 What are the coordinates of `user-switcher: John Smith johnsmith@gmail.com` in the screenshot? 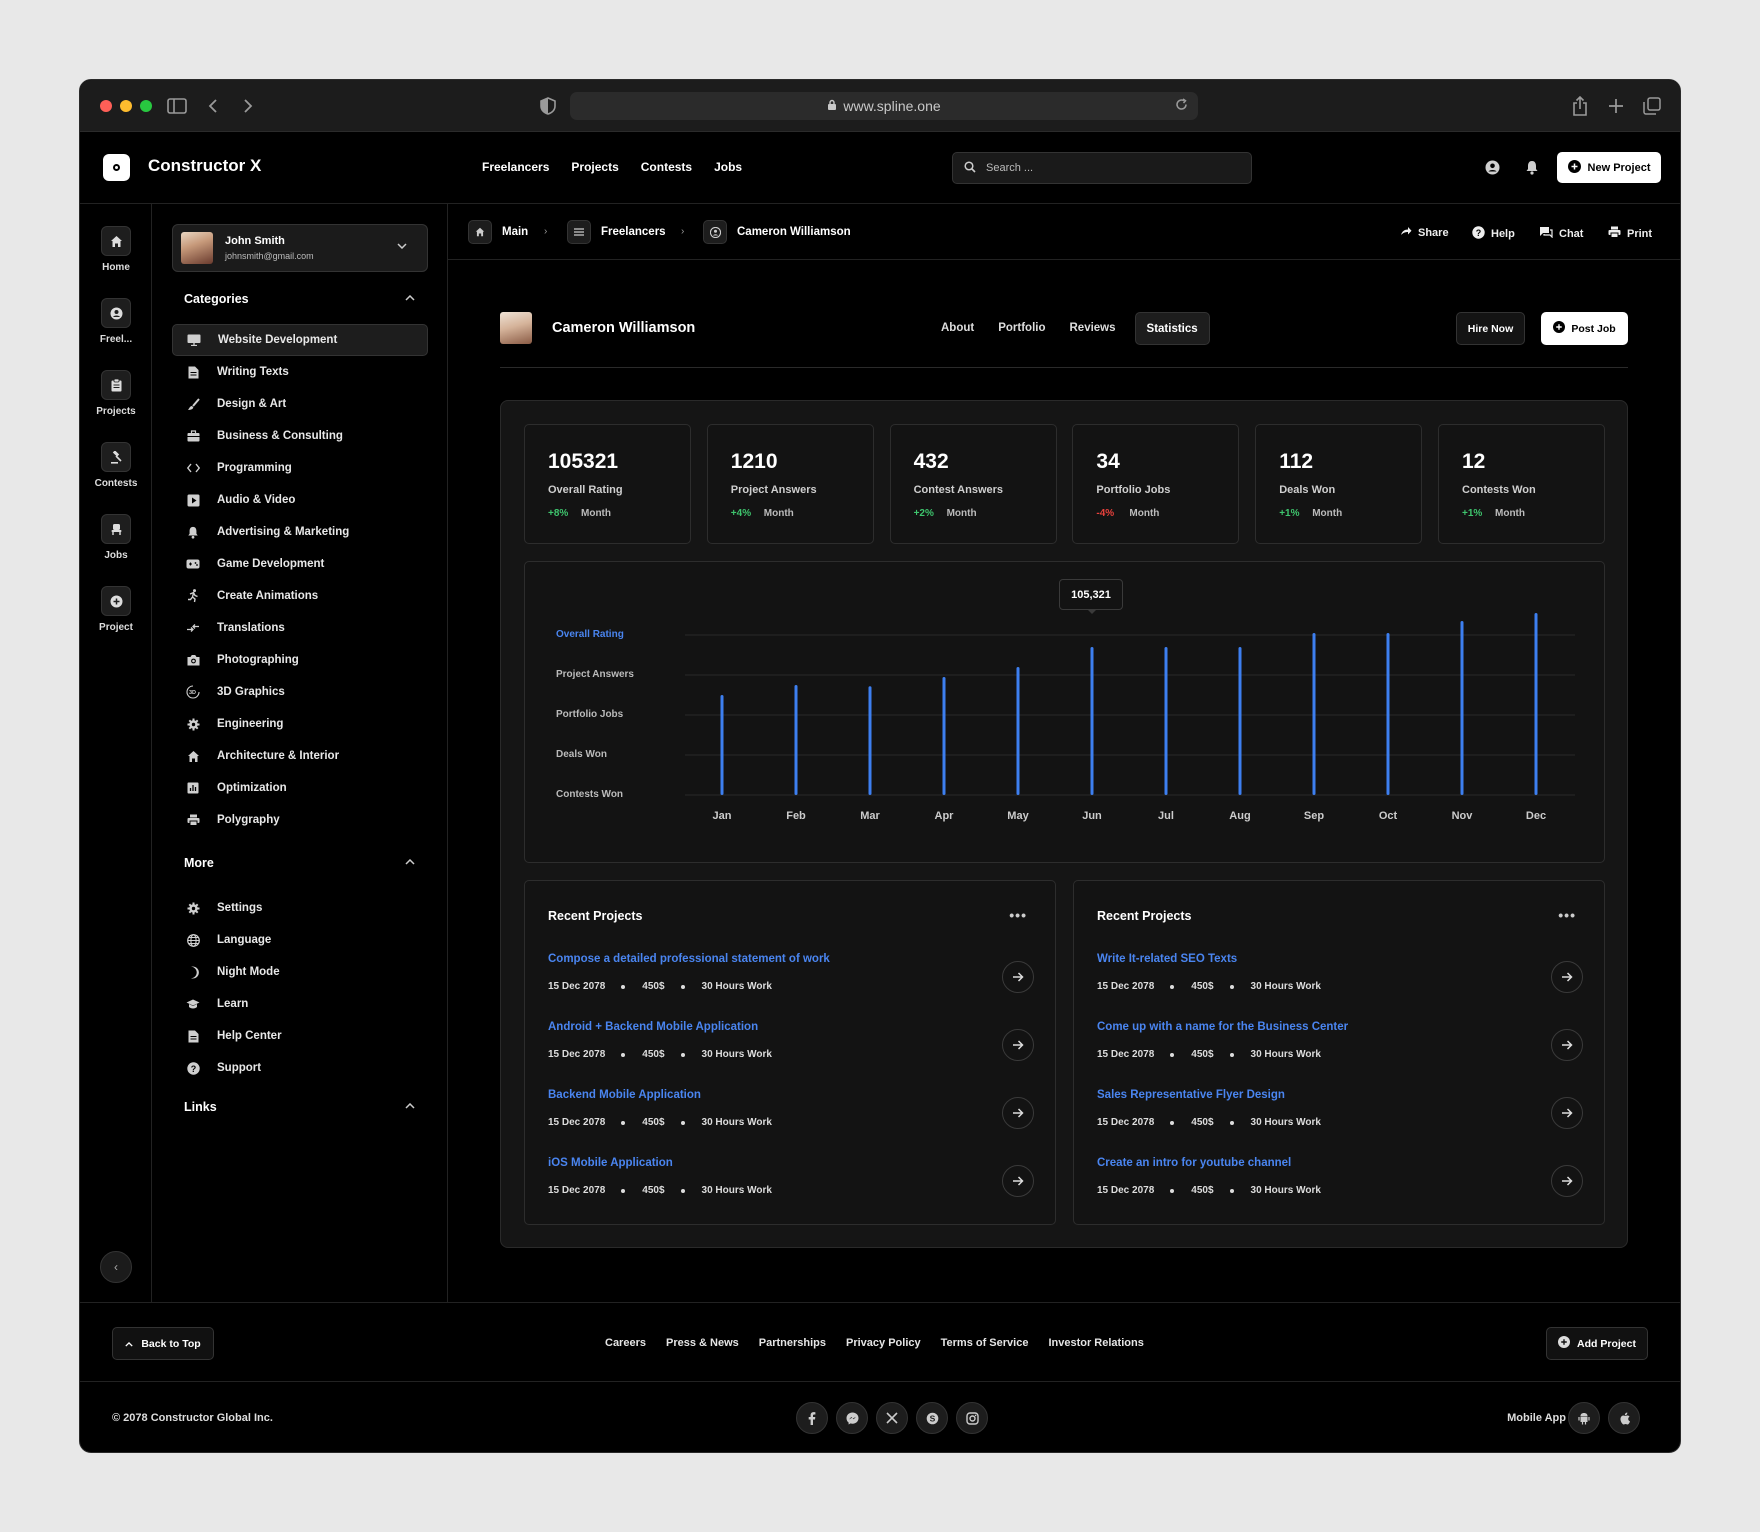 It's located at (300, 248).